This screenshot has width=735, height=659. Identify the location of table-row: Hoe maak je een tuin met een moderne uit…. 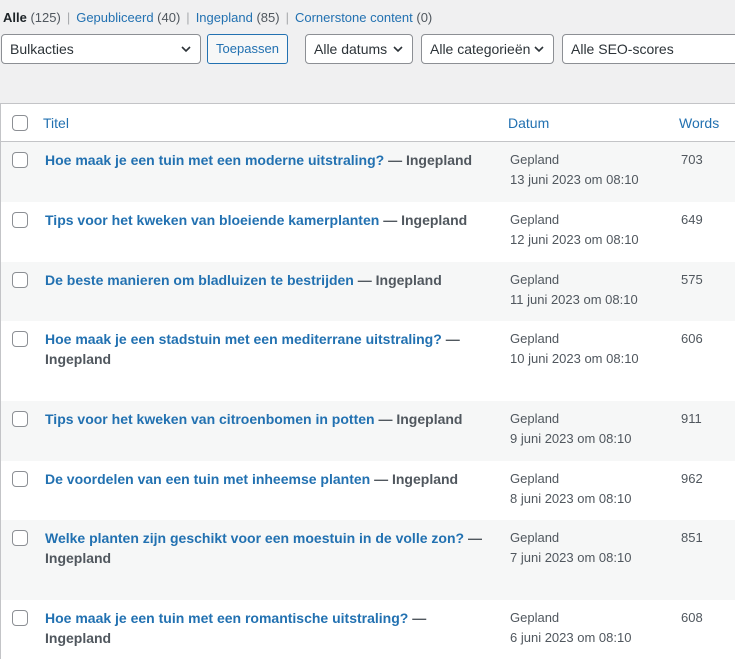
(368, 172).